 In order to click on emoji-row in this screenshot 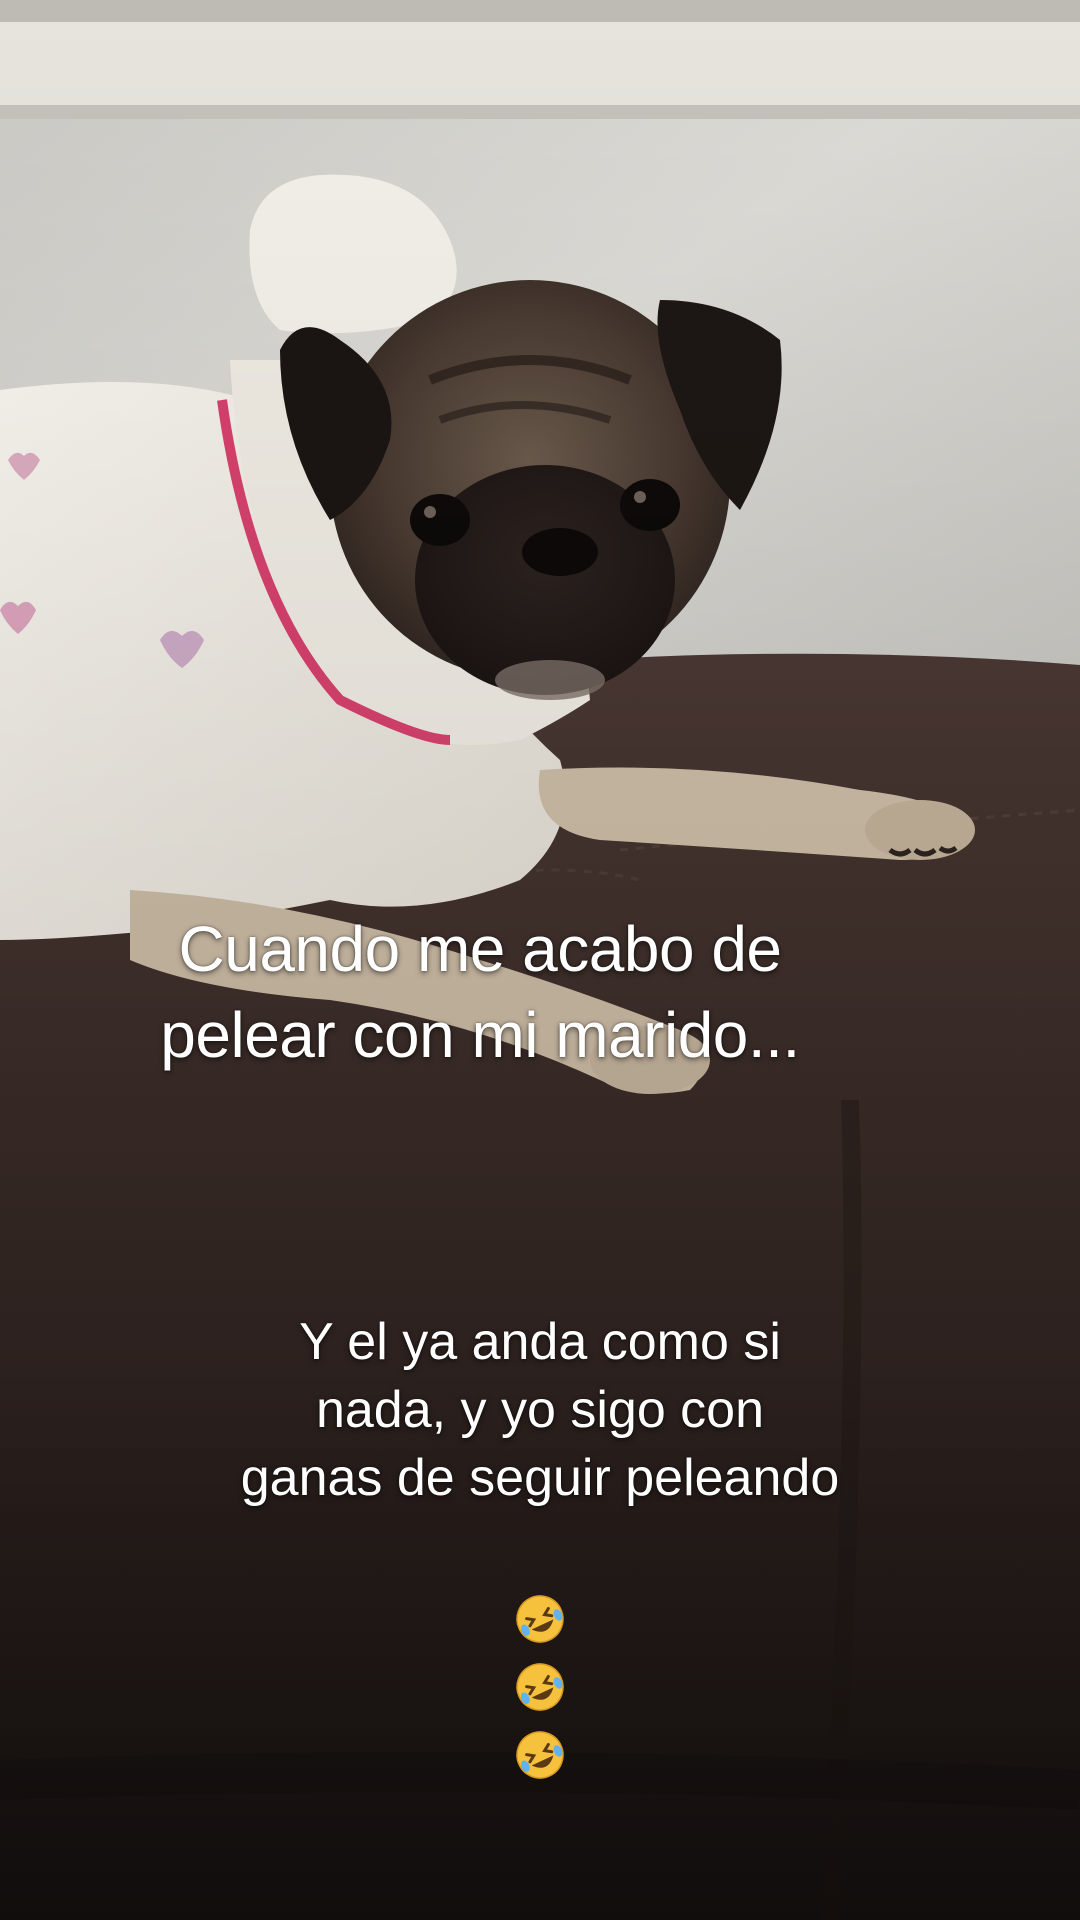, I will do `click(540, 1650)`.